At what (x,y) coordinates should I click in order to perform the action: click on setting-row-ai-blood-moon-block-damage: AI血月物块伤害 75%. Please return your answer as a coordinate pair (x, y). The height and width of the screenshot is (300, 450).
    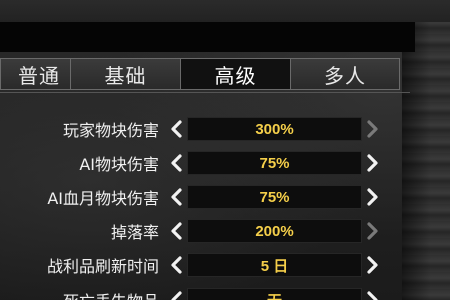
    Looking at the image, I should click on (205, 197).